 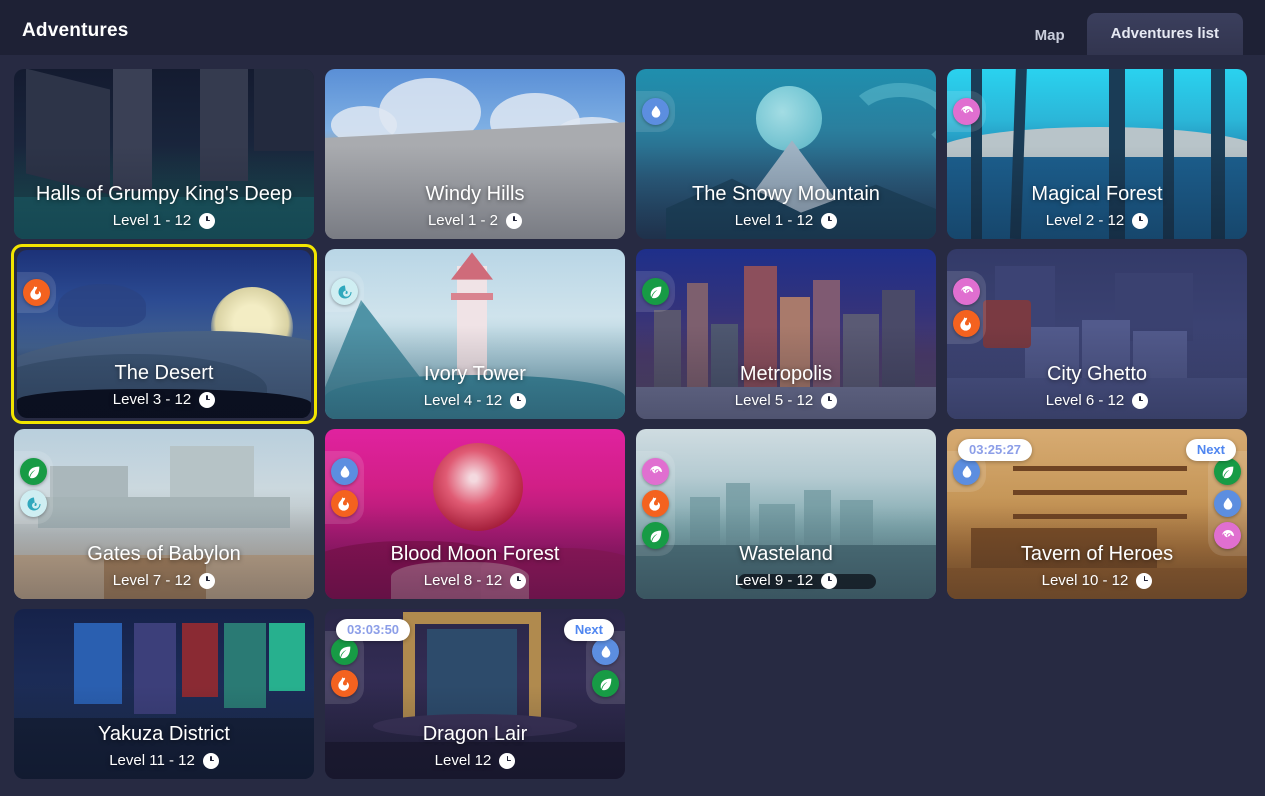 I want to click on adventure-level-row: Level 11 - 12, so click(x=164, y=760).